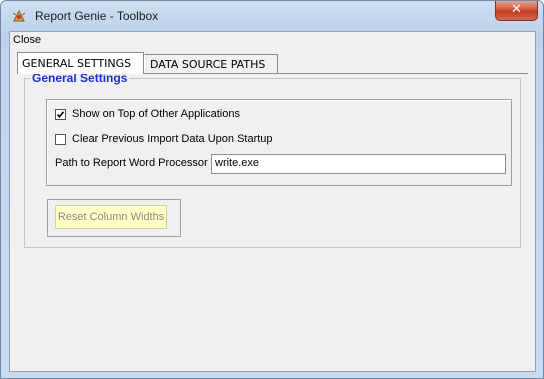  I want to click on show-on-top-checkbox, so click(60, 114).